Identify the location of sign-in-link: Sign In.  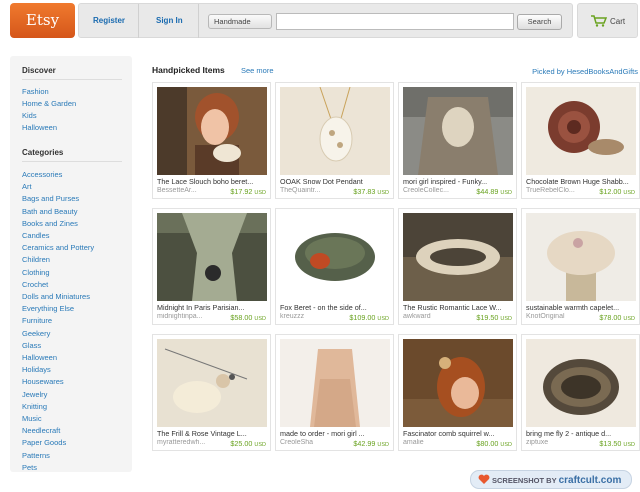
(169, 20).